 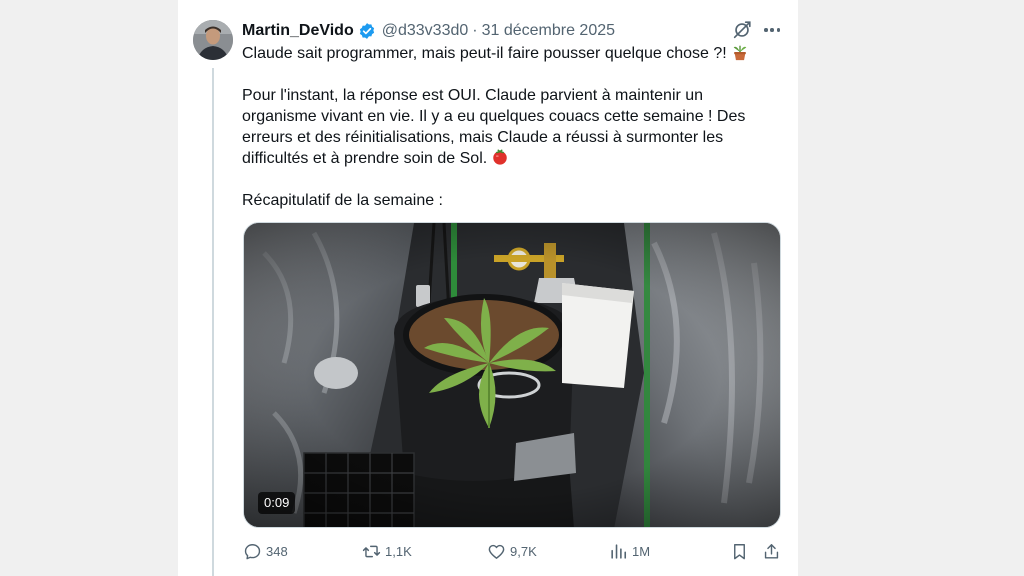 I want to click on share-button, so click(x=773, y=551).